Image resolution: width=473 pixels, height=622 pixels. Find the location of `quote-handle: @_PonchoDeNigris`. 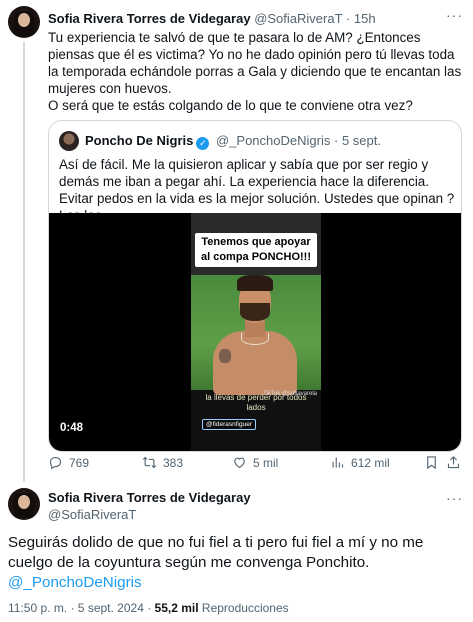

quote-handle: @_PonchoDeNigris is located at coordinates (273, 140).